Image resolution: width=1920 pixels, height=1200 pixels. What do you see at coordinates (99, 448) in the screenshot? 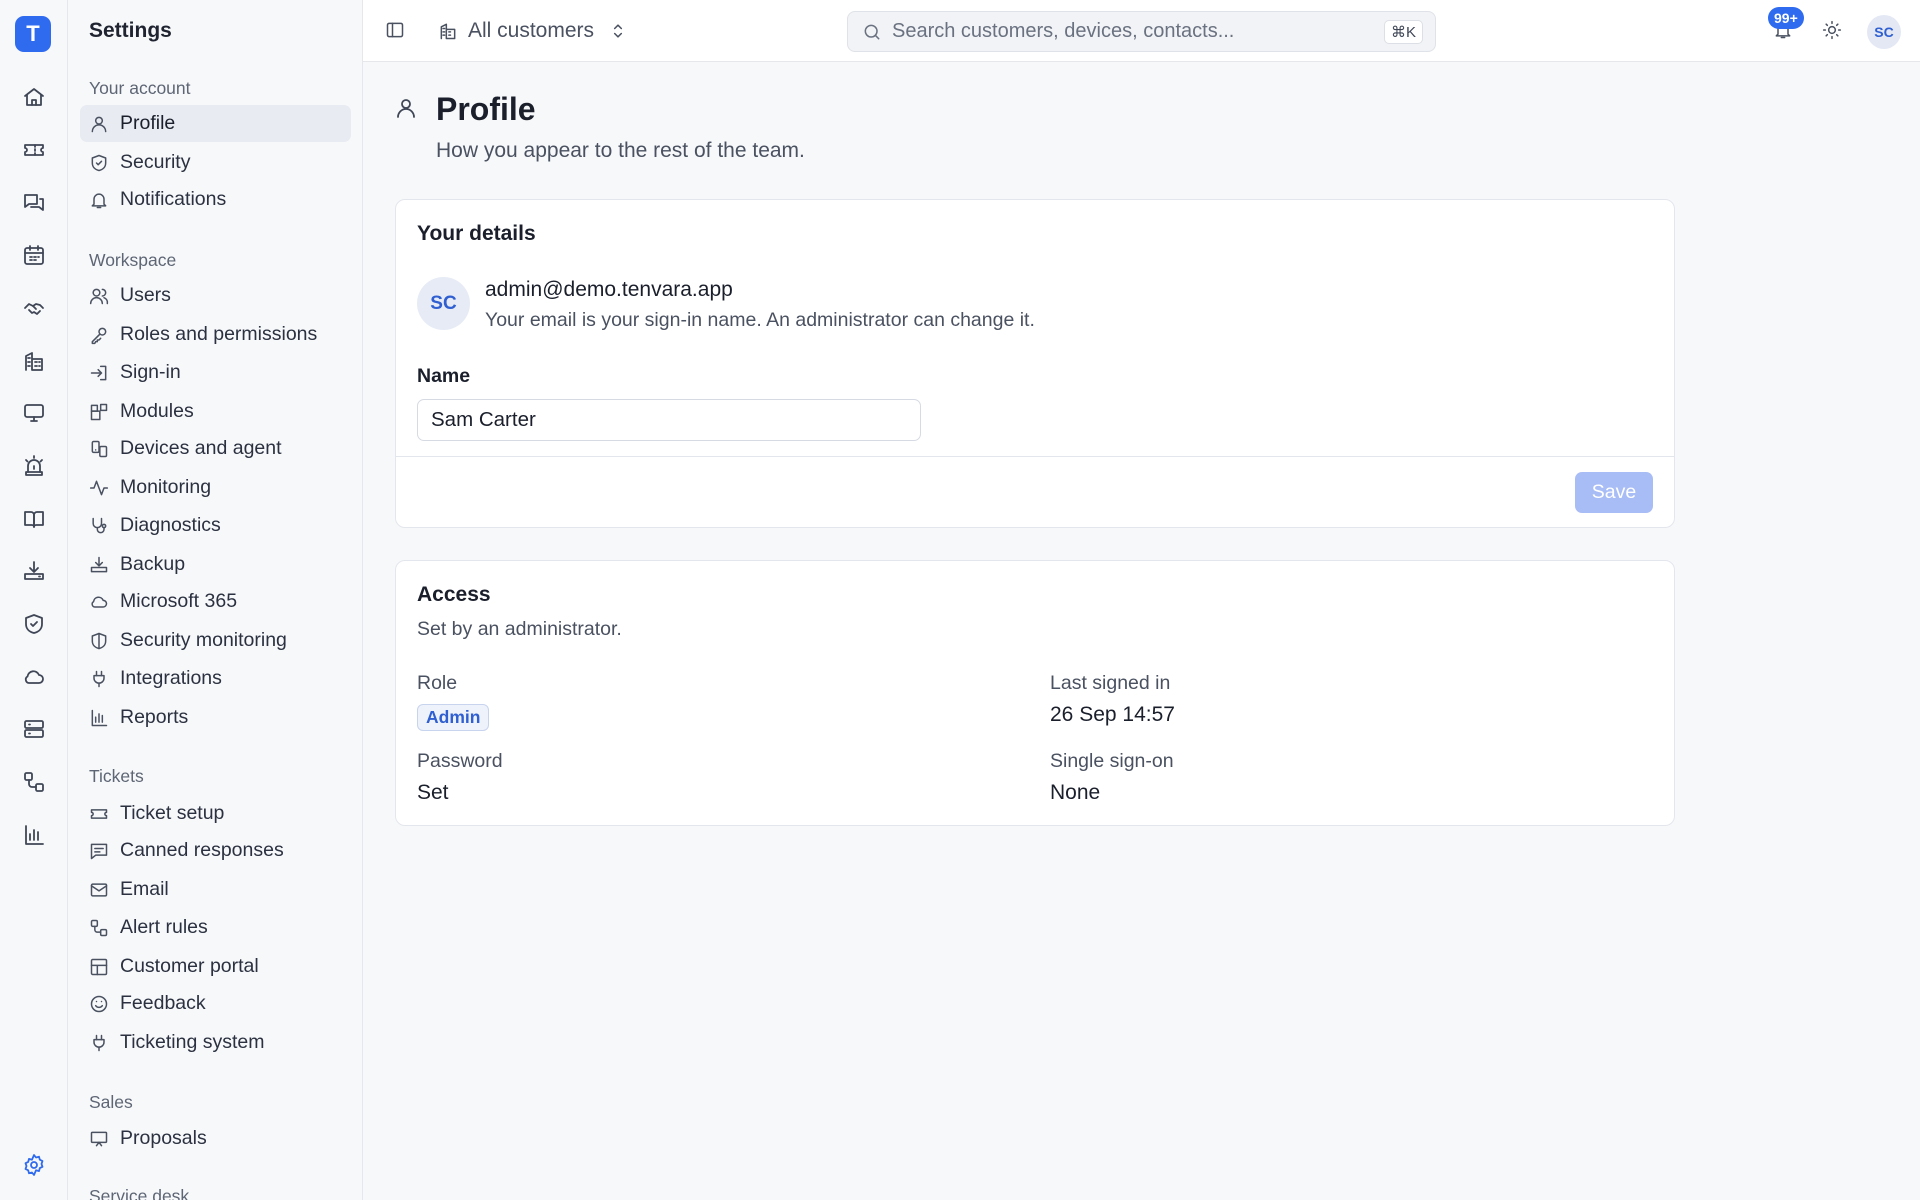
I see `devices-icon` at bounding box center [99, 448].